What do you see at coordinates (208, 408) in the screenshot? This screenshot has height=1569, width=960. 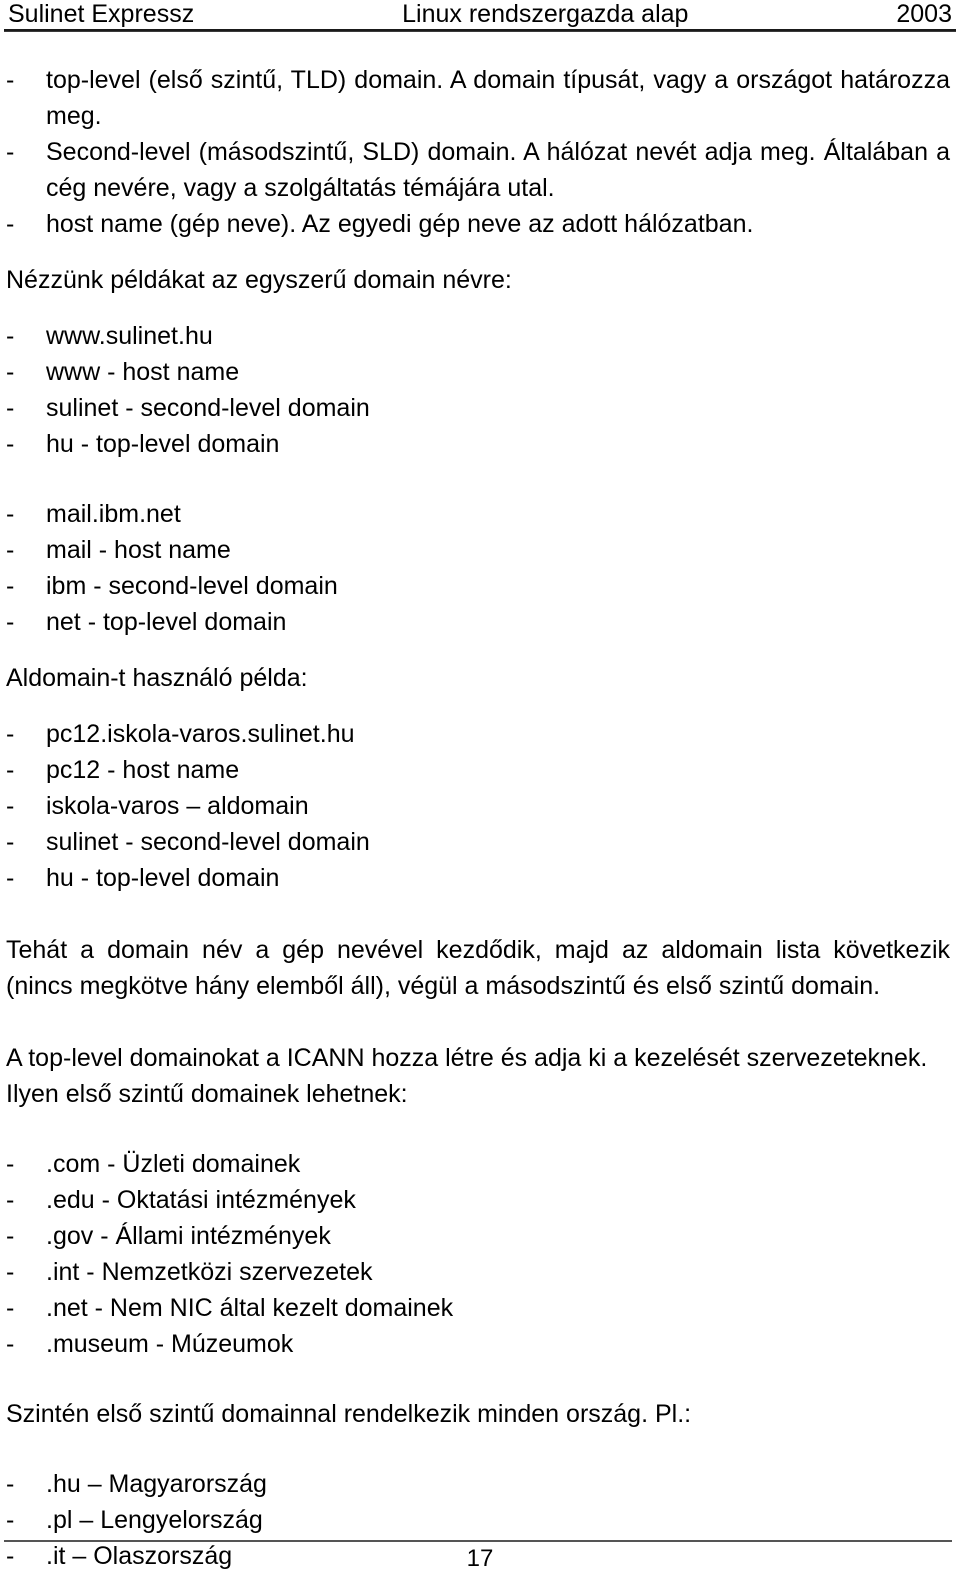 I see `list-item-label: sulinet - second-level domain` at bounding box center [208, 408].